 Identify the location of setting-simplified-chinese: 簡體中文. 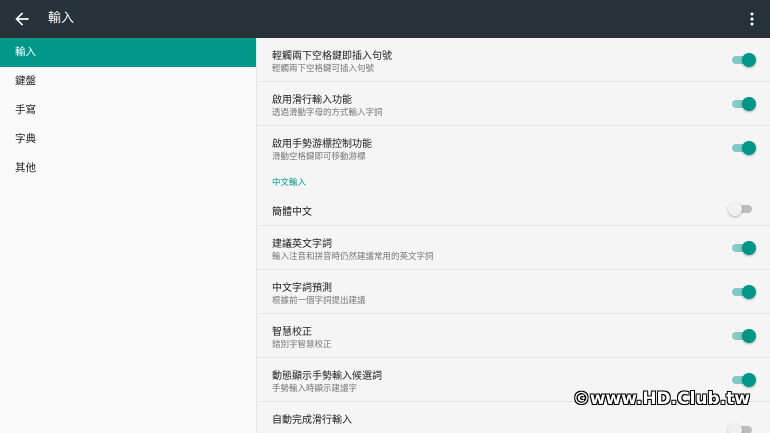
(514, 209).